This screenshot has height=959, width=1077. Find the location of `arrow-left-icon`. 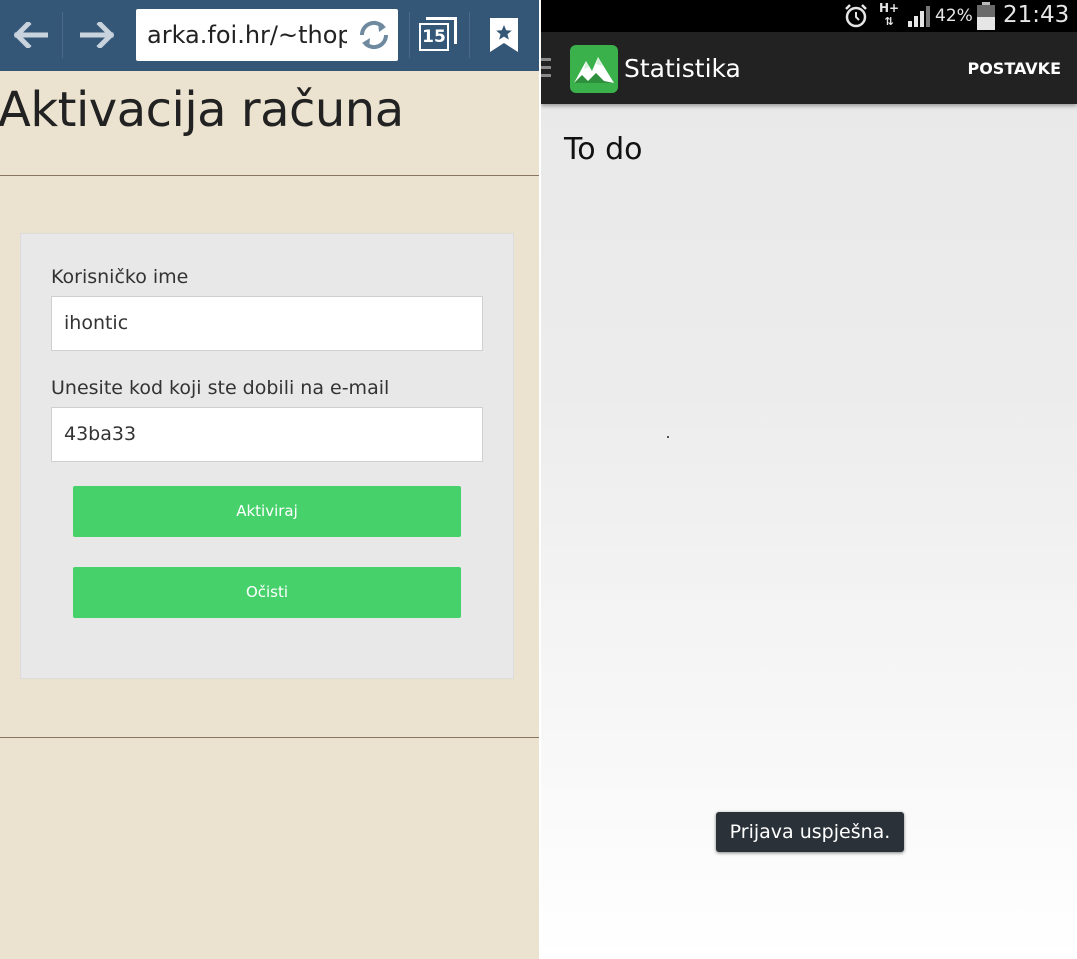

arrow-left-icon is located at coordinates (31, 35).